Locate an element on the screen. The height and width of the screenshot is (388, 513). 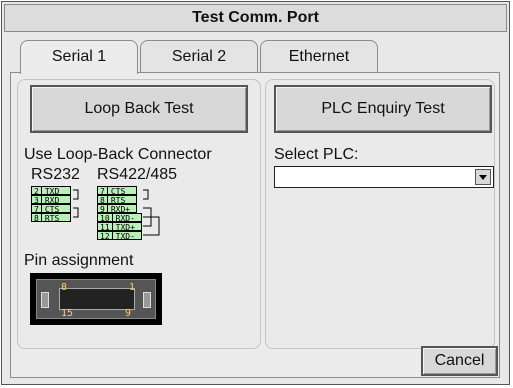
connector-shell: 8 1 15 9 is located at coordinates (96, 299).